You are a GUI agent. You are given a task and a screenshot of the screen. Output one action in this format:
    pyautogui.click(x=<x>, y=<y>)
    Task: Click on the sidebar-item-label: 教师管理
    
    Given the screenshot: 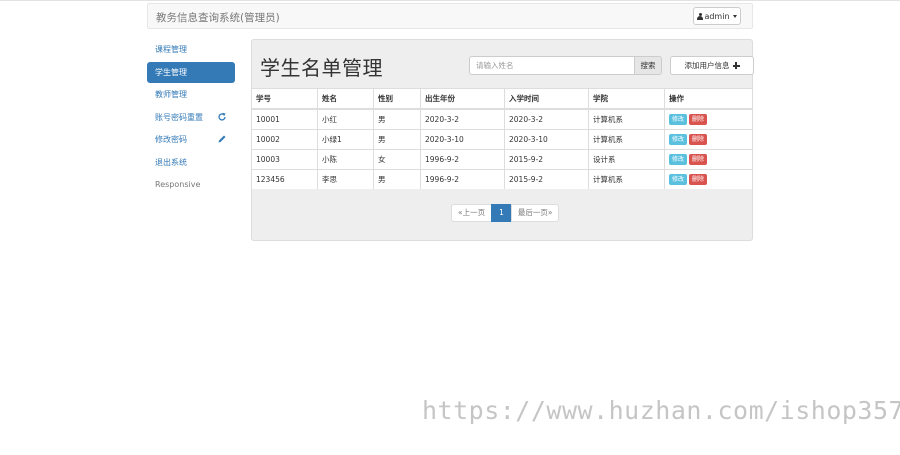 What is the action you would take?
    pyautogui.click(x=171, y=94)
    